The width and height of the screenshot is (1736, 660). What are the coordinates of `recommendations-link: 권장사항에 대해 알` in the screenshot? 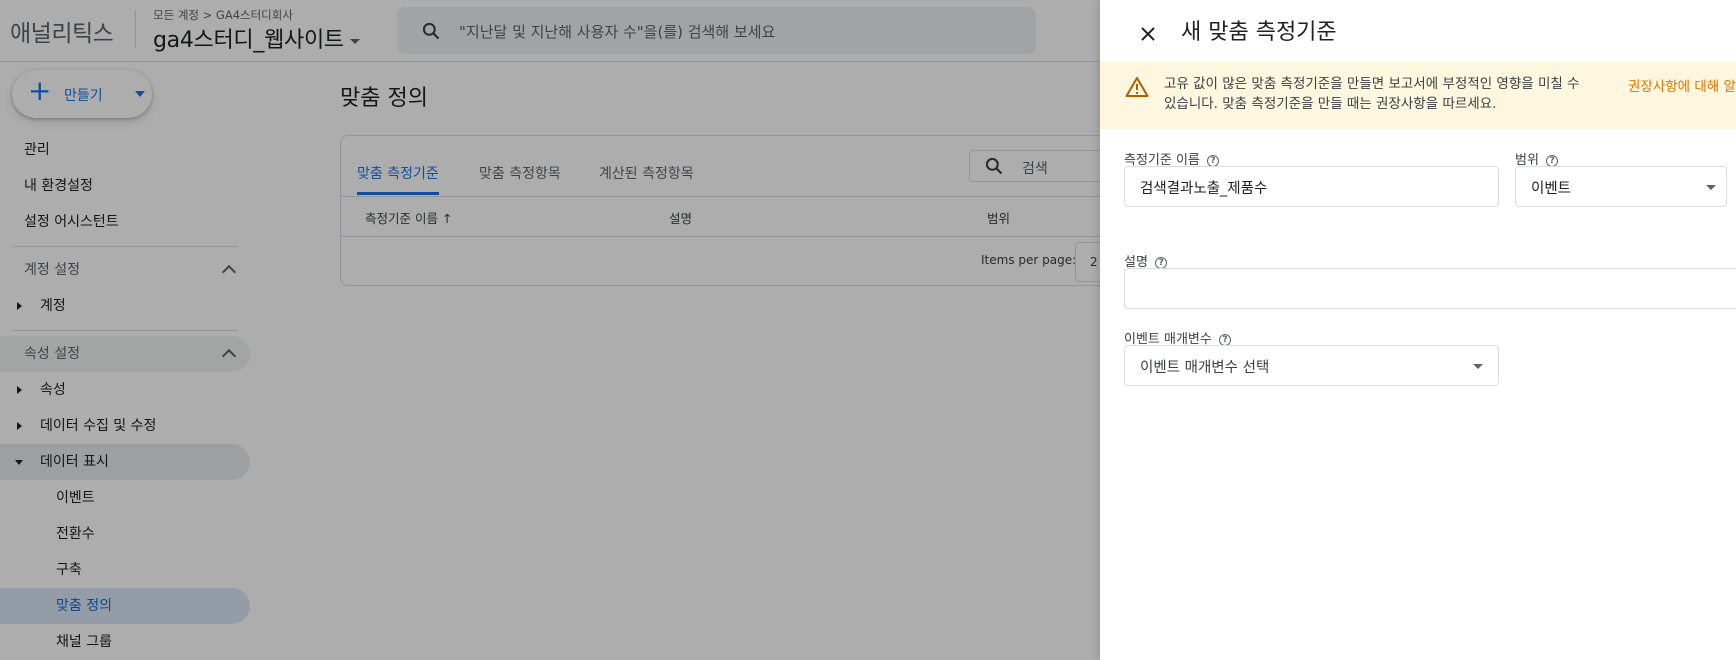 It's located at (1682, 85).